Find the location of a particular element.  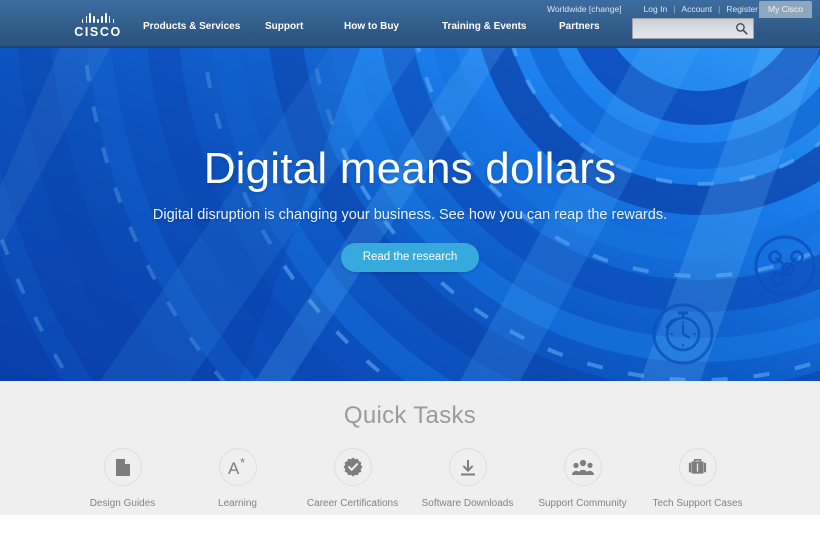

nav-training-events: Training & Events is located at coordinates (484, 26).